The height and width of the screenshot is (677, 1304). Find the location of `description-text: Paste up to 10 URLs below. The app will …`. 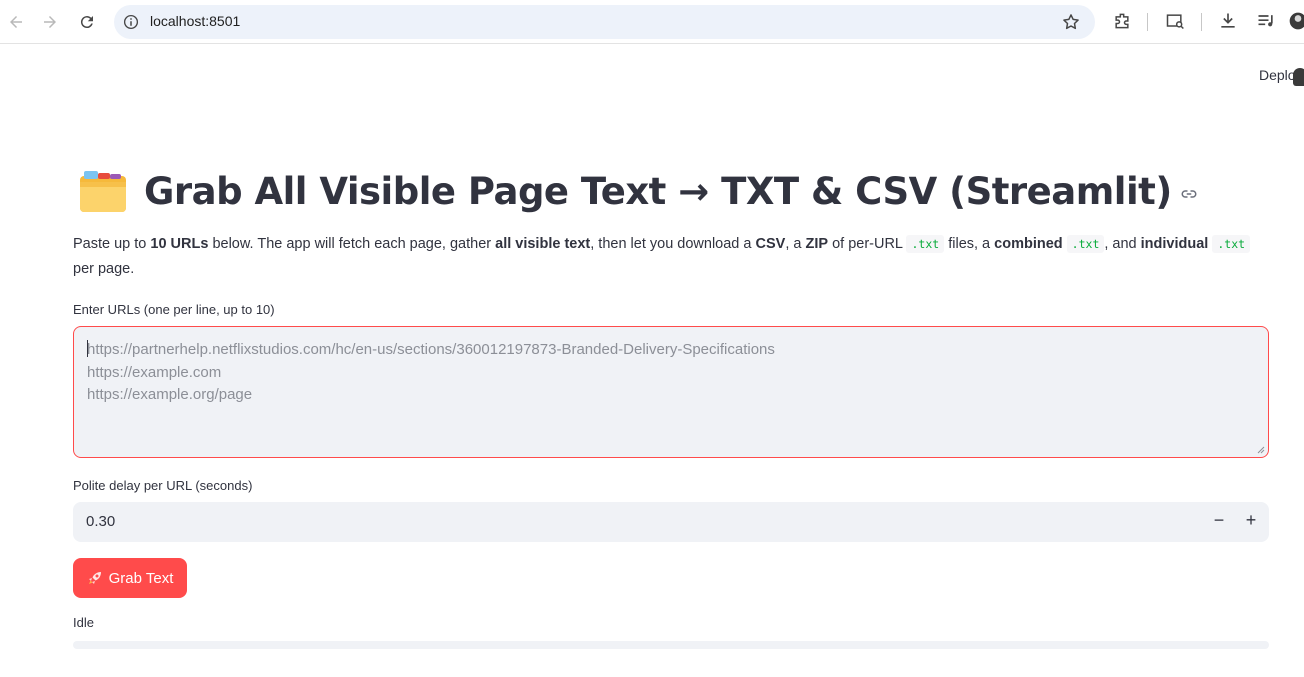

description-text: Paste up to 10 URLs below. The app will … is located at coordinates (670, 257).